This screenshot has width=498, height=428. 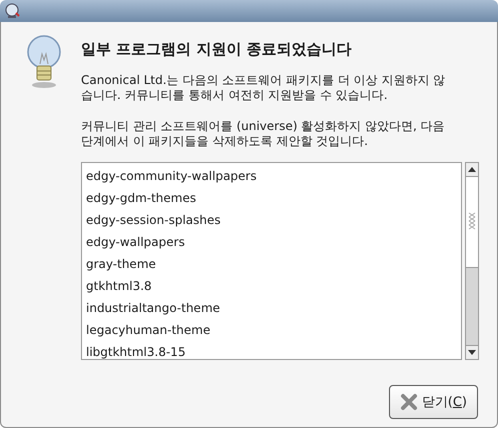 I want to click on dialog-heading: 일부 프로그램의 지원이 종료되었습니다, so click(x=217, y=49).